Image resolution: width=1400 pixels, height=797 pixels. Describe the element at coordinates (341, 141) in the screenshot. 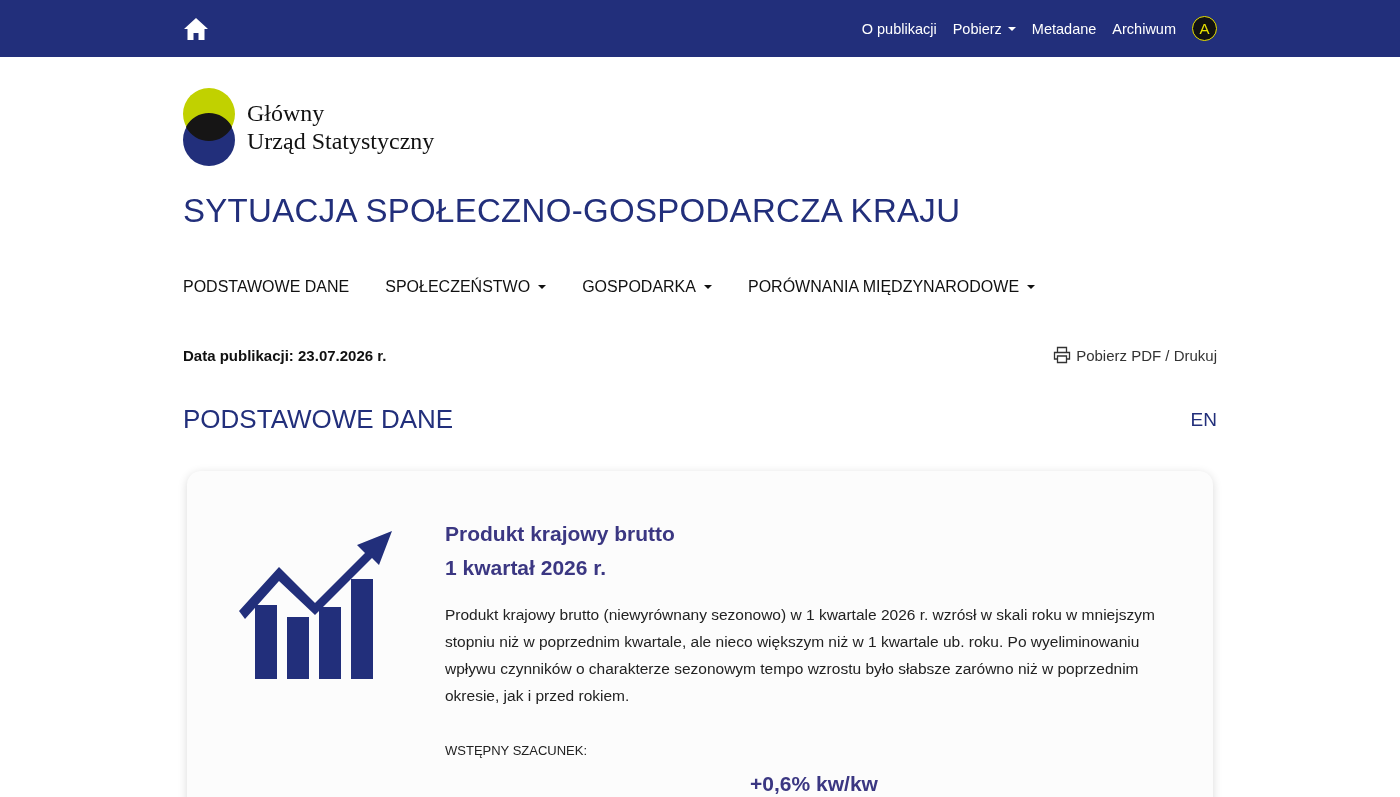

I see `logo-text: Urząd Statystyczny` at that location.